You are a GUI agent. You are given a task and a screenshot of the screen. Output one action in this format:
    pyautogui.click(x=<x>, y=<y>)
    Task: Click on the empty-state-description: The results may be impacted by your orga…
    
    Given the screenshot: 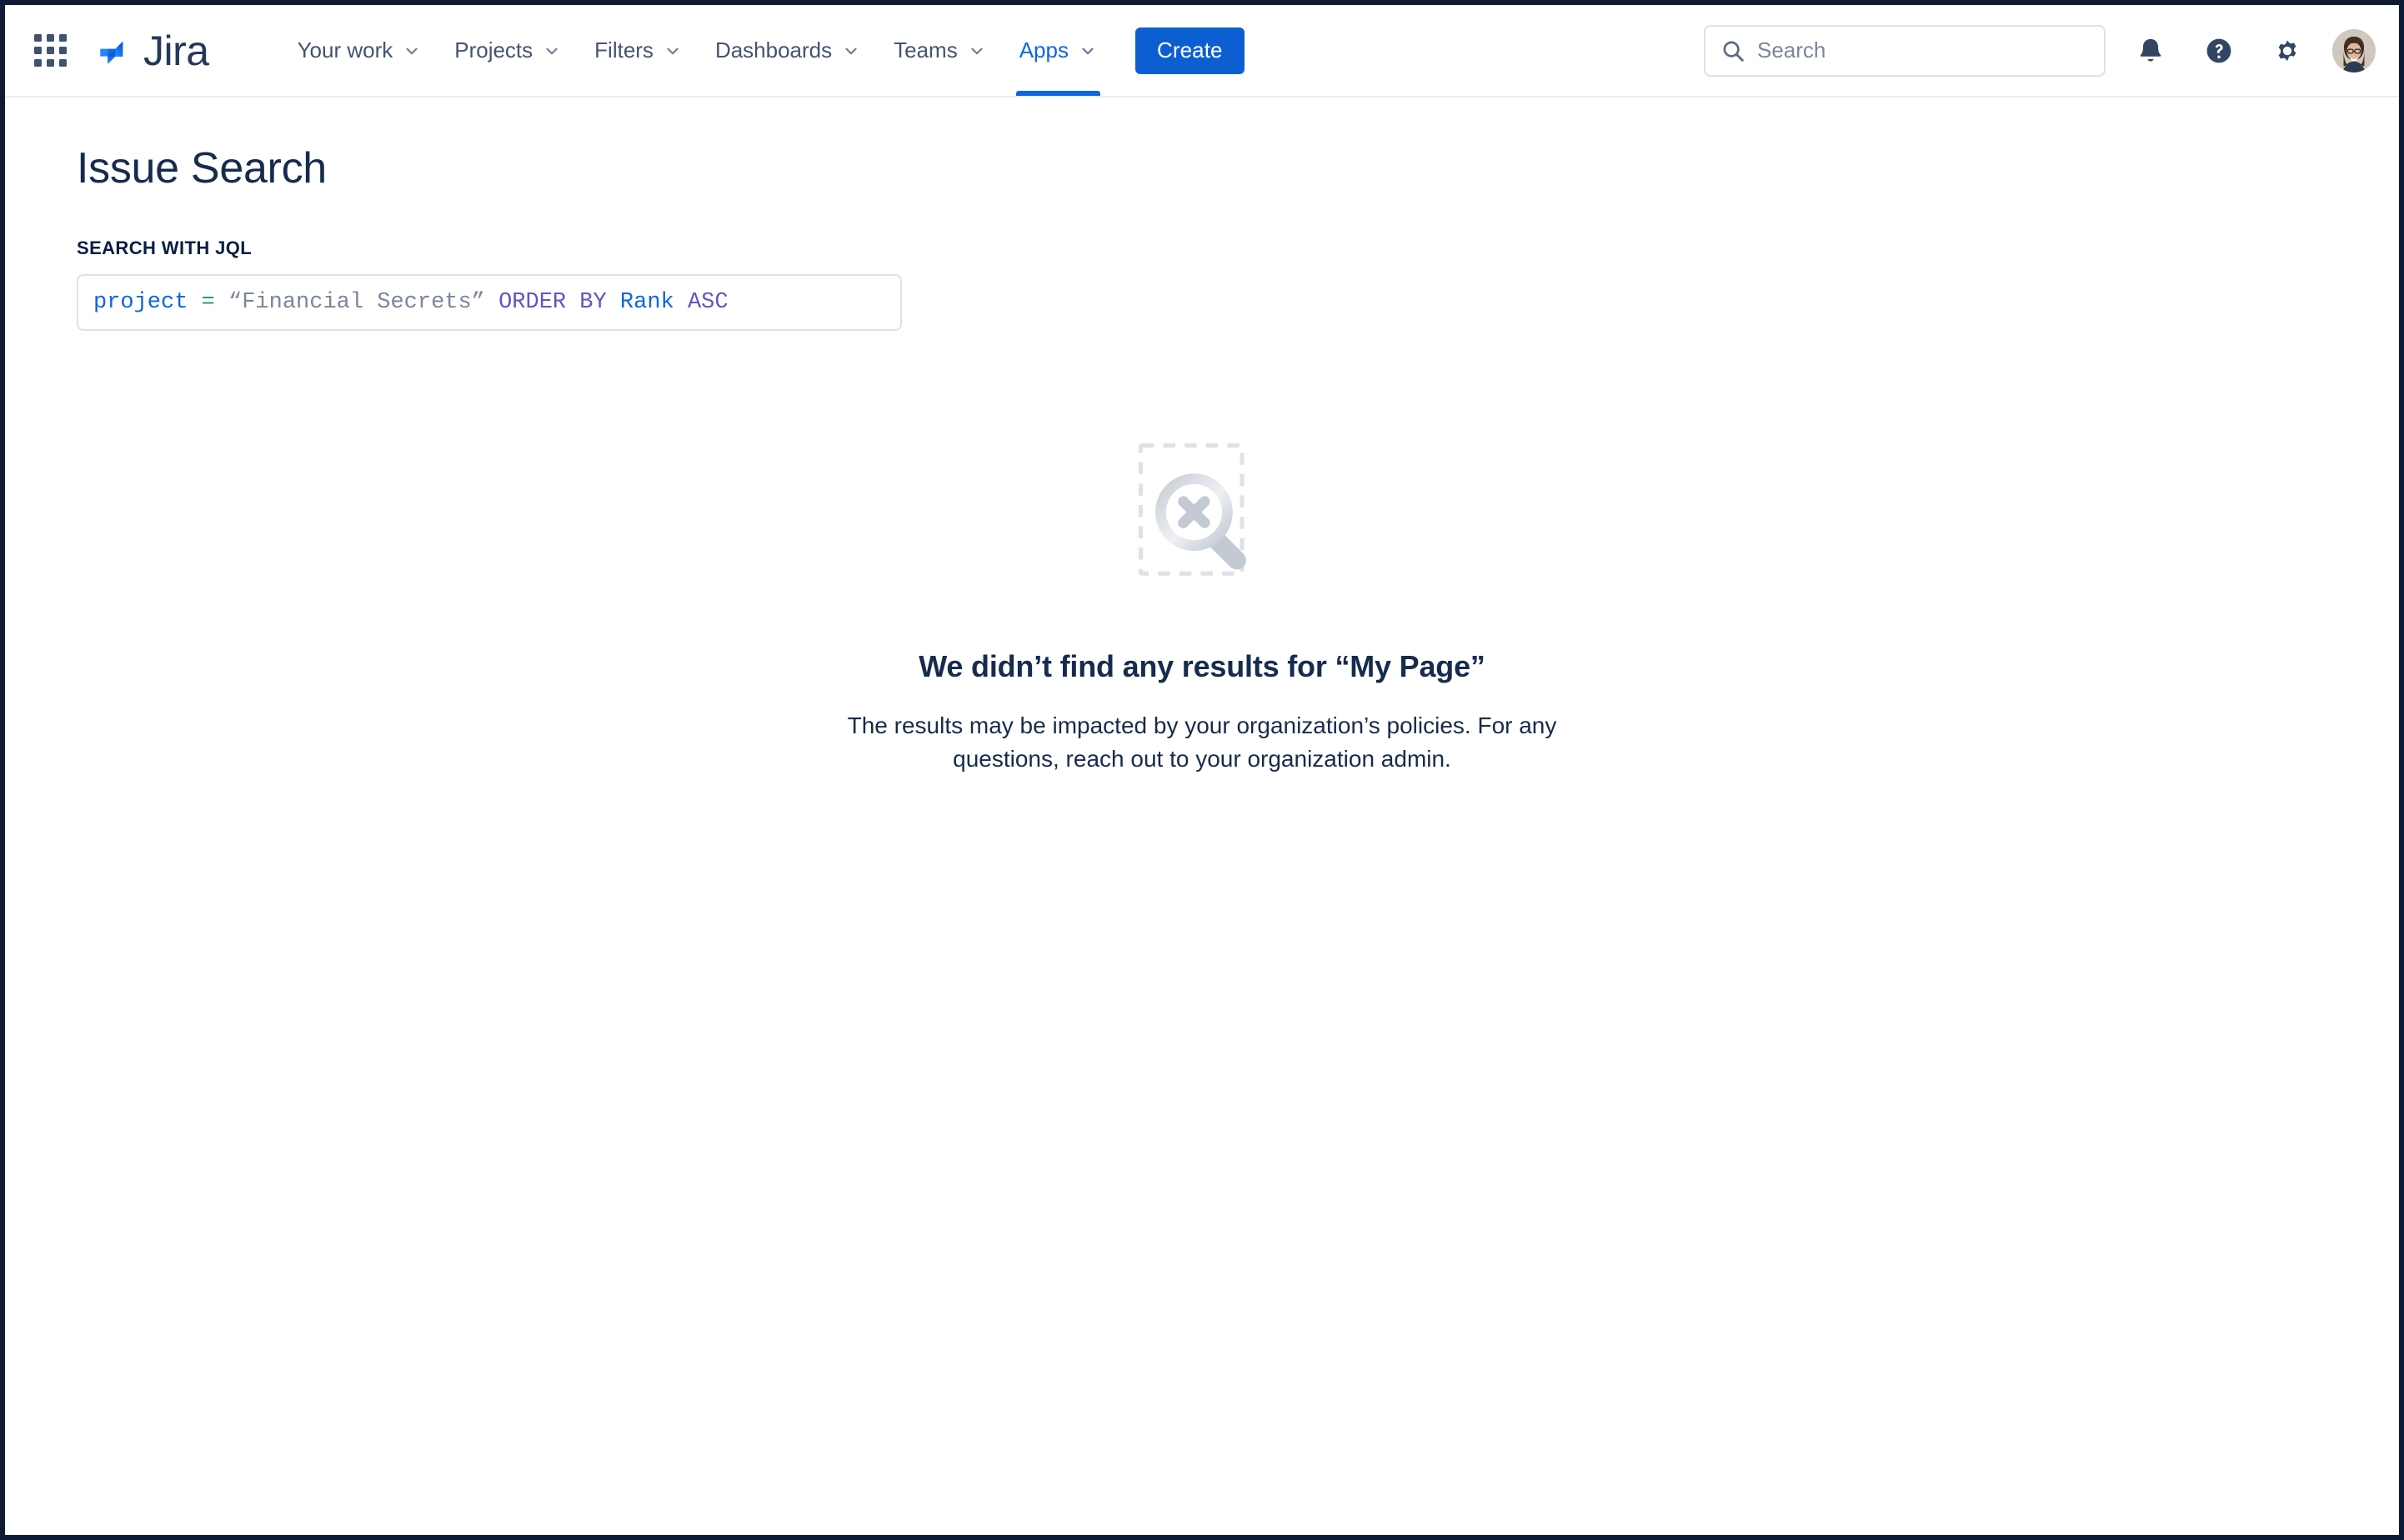 What is the action you would take?
    pyautogui.click(x=1202, y=742)
    